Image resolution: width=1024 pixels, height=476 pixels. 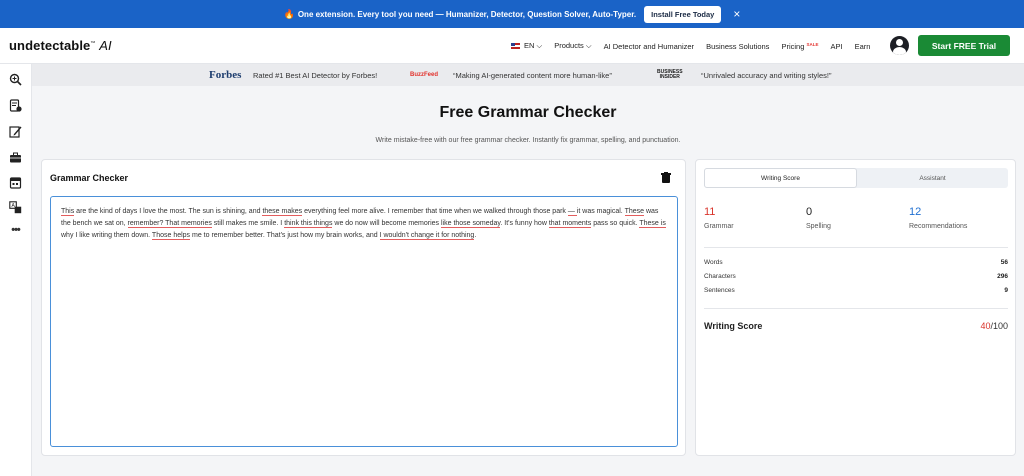 I want to click on nav-api: API, so click(x=836, y=46).